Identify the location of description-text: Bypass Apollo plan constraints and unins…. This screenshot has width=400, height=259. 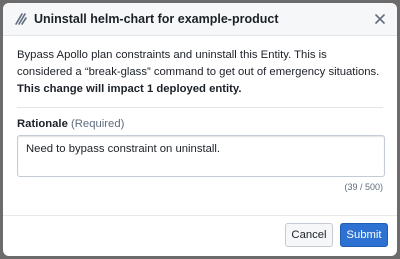
(198, 63).